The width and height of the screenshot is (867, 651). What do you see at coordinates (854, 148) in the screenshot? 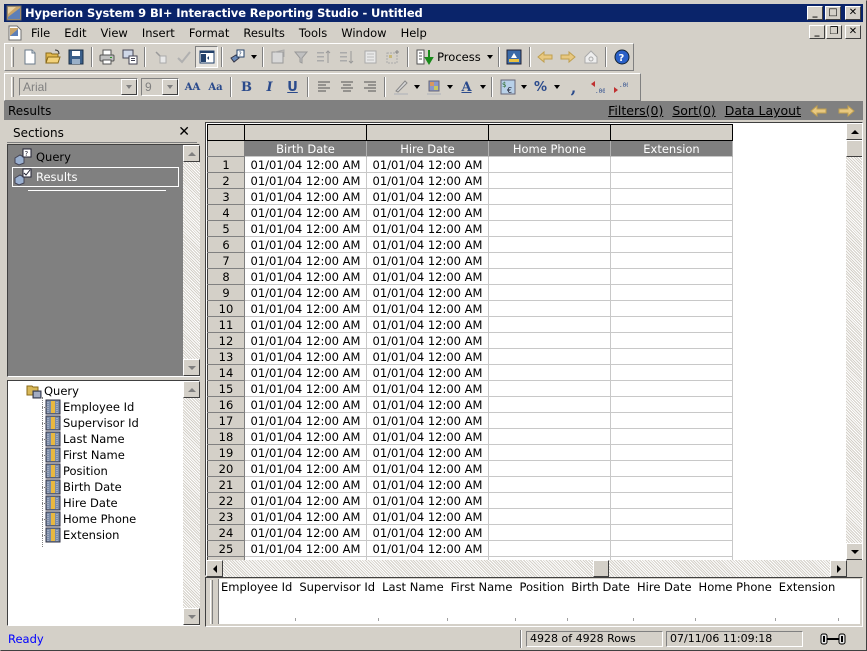
I see `vertical-scroll-thumb` at bounding box center [854, 148].